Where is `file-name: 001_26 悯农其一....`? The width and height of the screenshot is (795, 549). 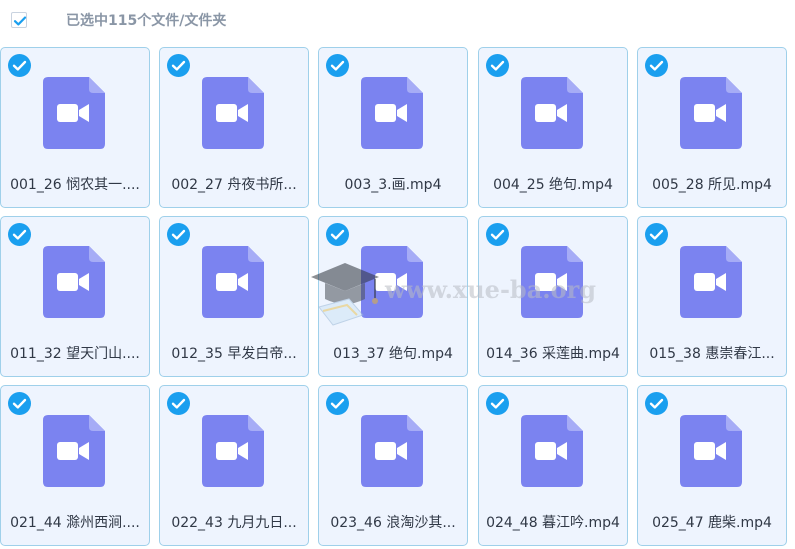 file-name: 001_26 悯农其一.... is located at coordinates (75, 185).